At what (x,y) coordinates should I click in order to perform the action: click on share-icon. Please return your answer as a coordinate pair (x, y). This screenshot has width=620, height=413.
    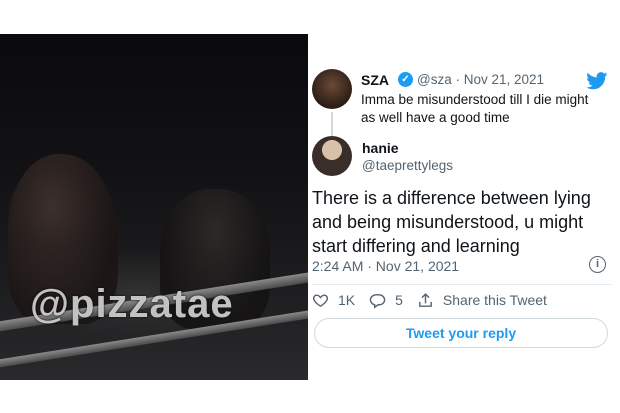
    Looking at the image, I should click on (425, 299).